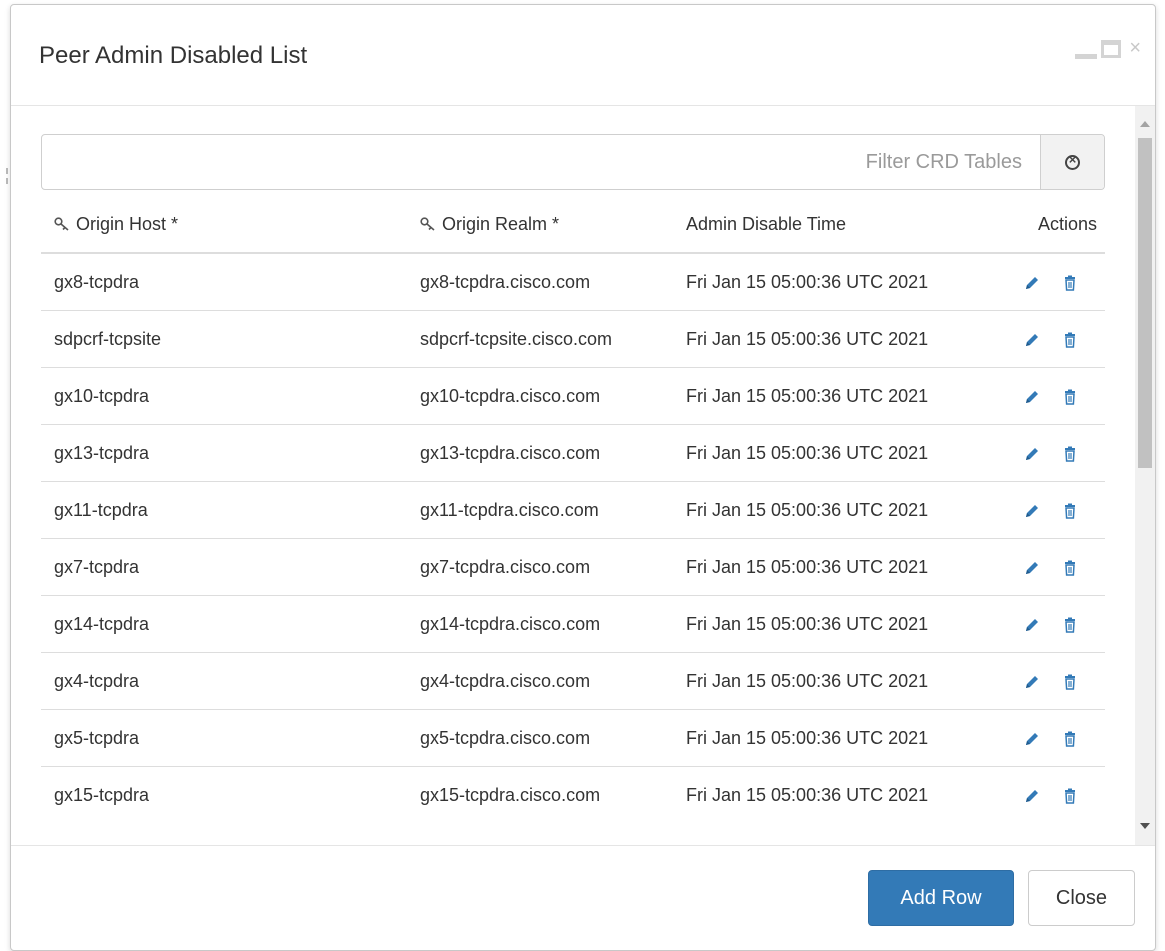 The width and height of the screenshot is (1165, 951). Describe the element at coordinates (127, 223) in the screenshot. I see `column-label: Origin Host *` at that location.